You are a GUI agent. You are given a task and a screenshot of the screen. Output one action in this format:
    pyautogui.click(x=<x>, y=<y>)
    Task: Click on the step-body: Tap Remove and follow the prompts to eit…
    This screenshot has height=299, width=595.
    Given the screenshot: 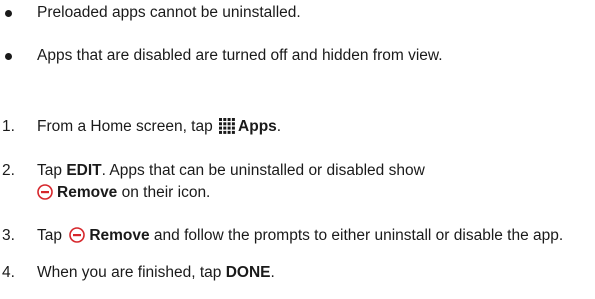 What is the action you would take?
    pyautogui.click(x=315, y=236)
    